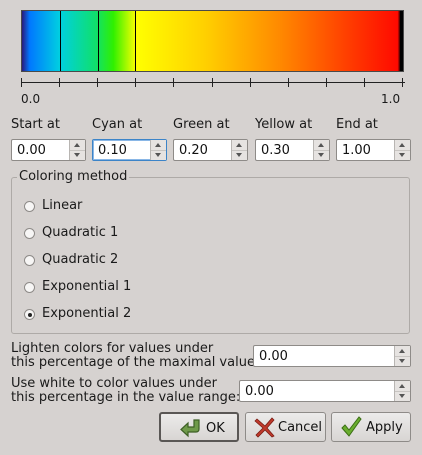 Image resolution: width=422 pixels, height=455 pixels. Describe the element at coordinates (402, 396) in the screenshot. I see `white-down-arrow-icon` at that location.